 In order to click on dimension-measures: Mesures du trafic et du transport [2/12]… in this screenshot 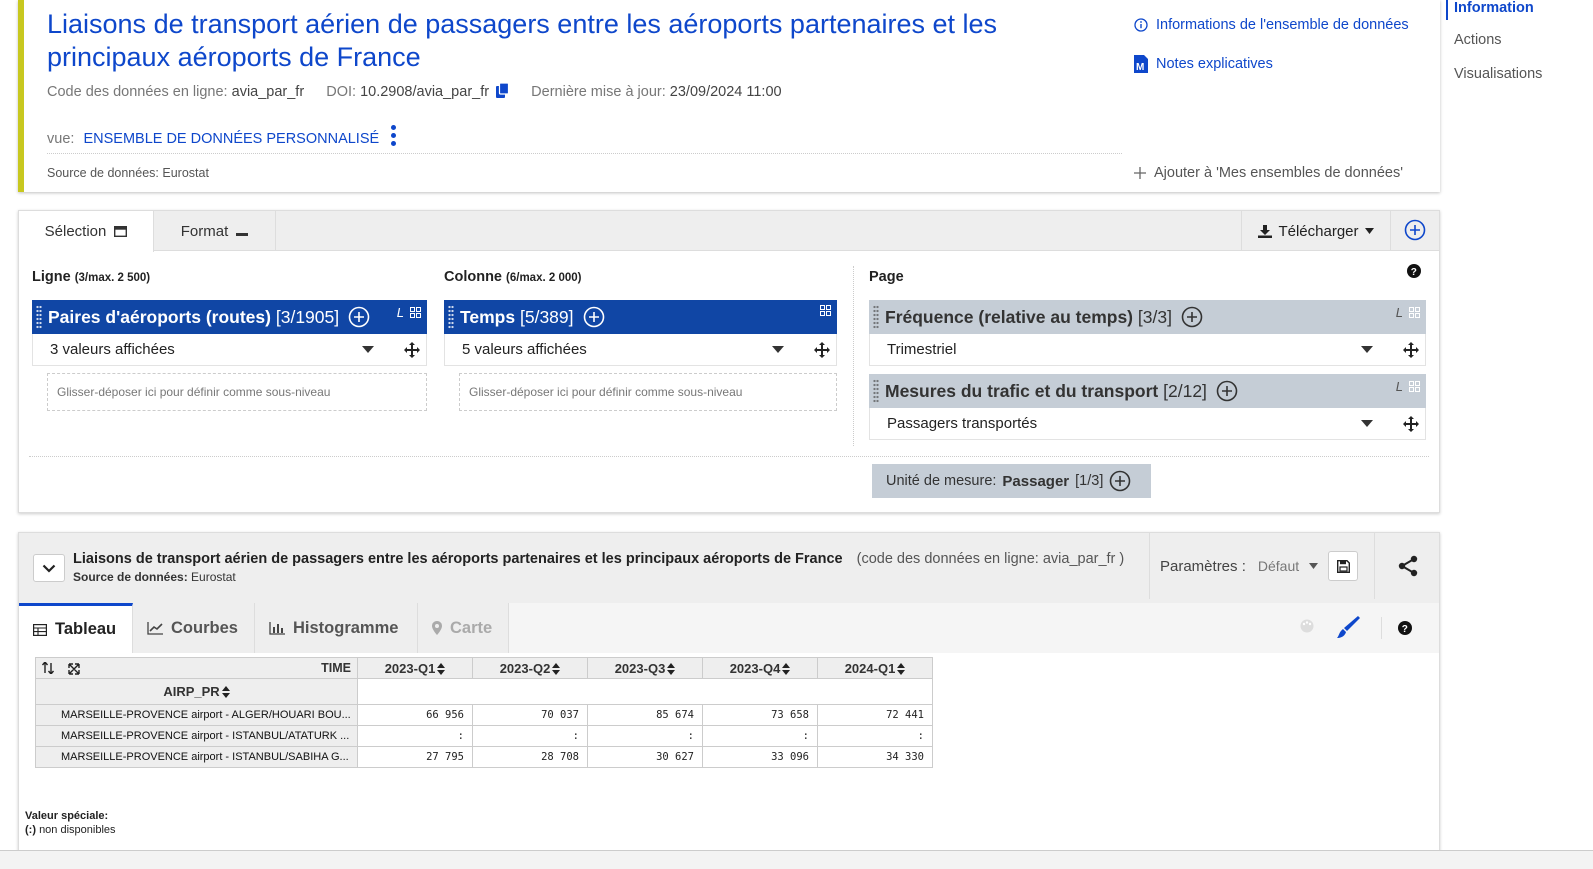, I will do `click(1147, 391)`.